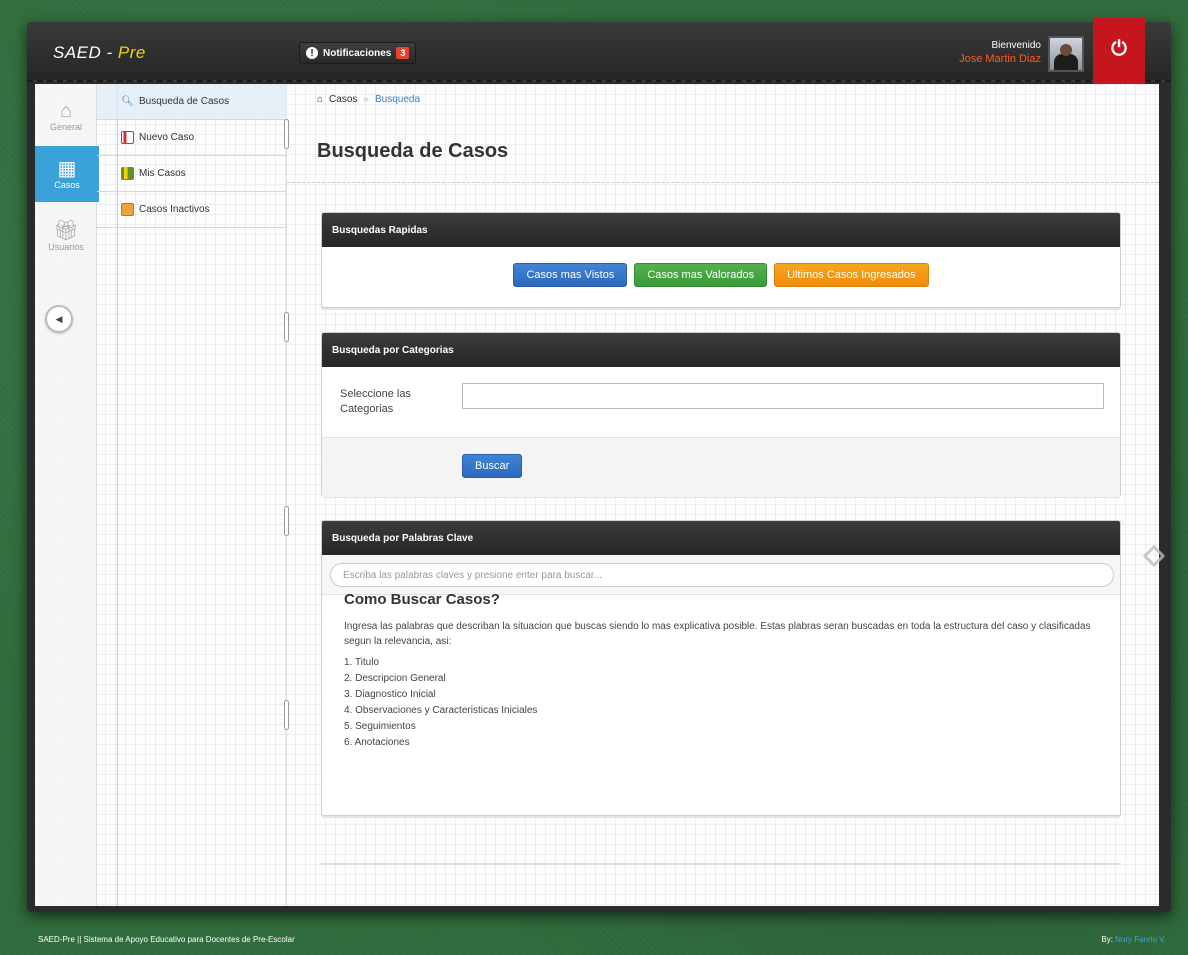 The height and width of the screenshot is (955, 1188). Describe the element at coordinates (390, 694) in the screenshot. I see `list-item: 3. Diagnostico Inicial` at that location.